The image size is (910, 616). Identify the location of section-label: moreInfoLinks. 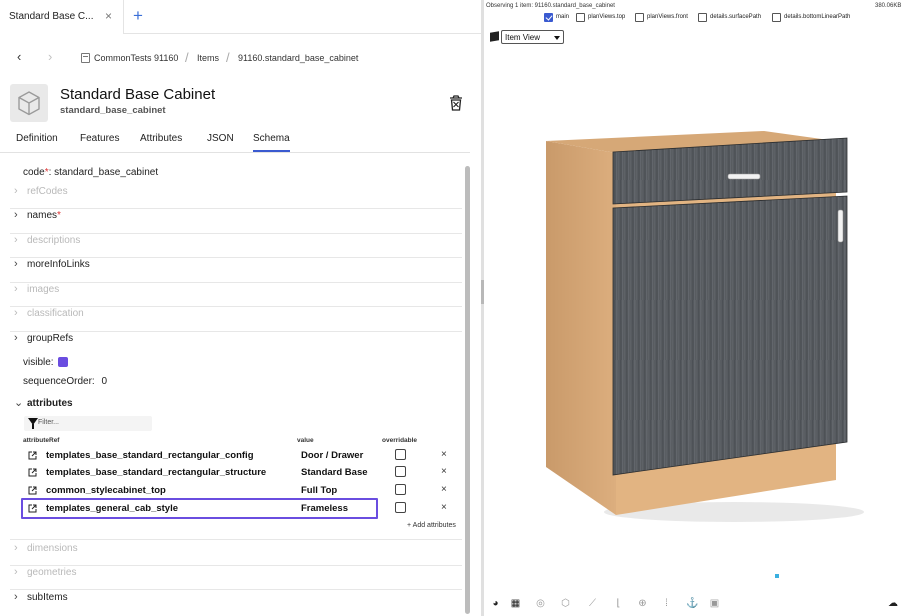
(58, 264).